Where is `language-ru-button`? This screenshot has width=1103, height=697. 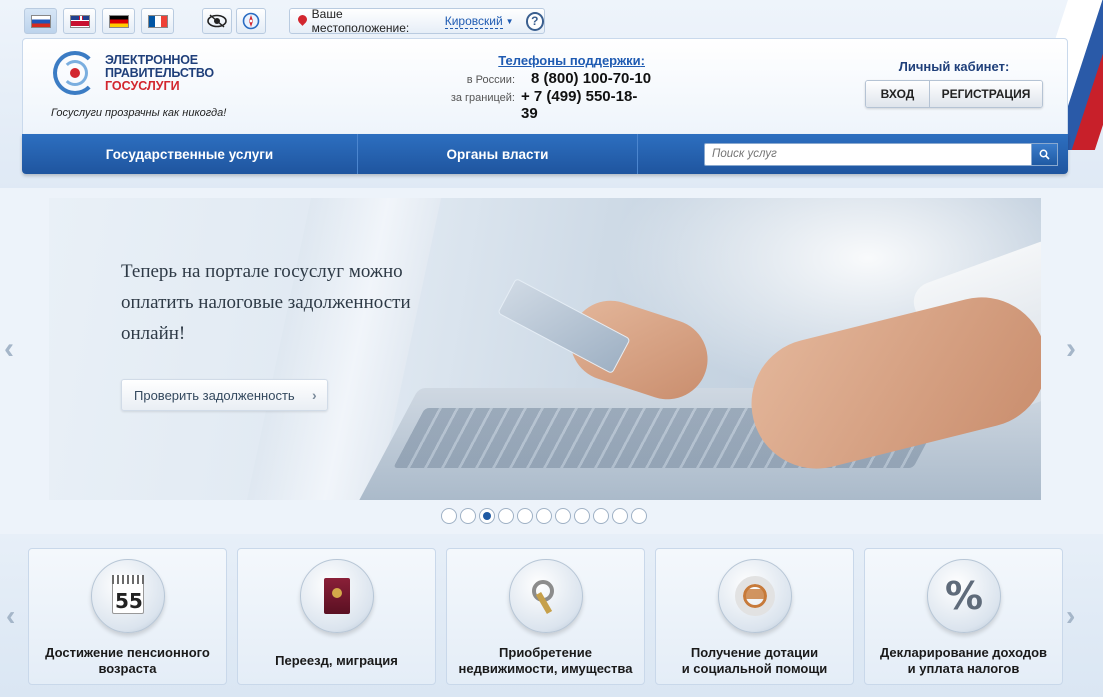 language-ru-button is located at coordinates (40, 21).